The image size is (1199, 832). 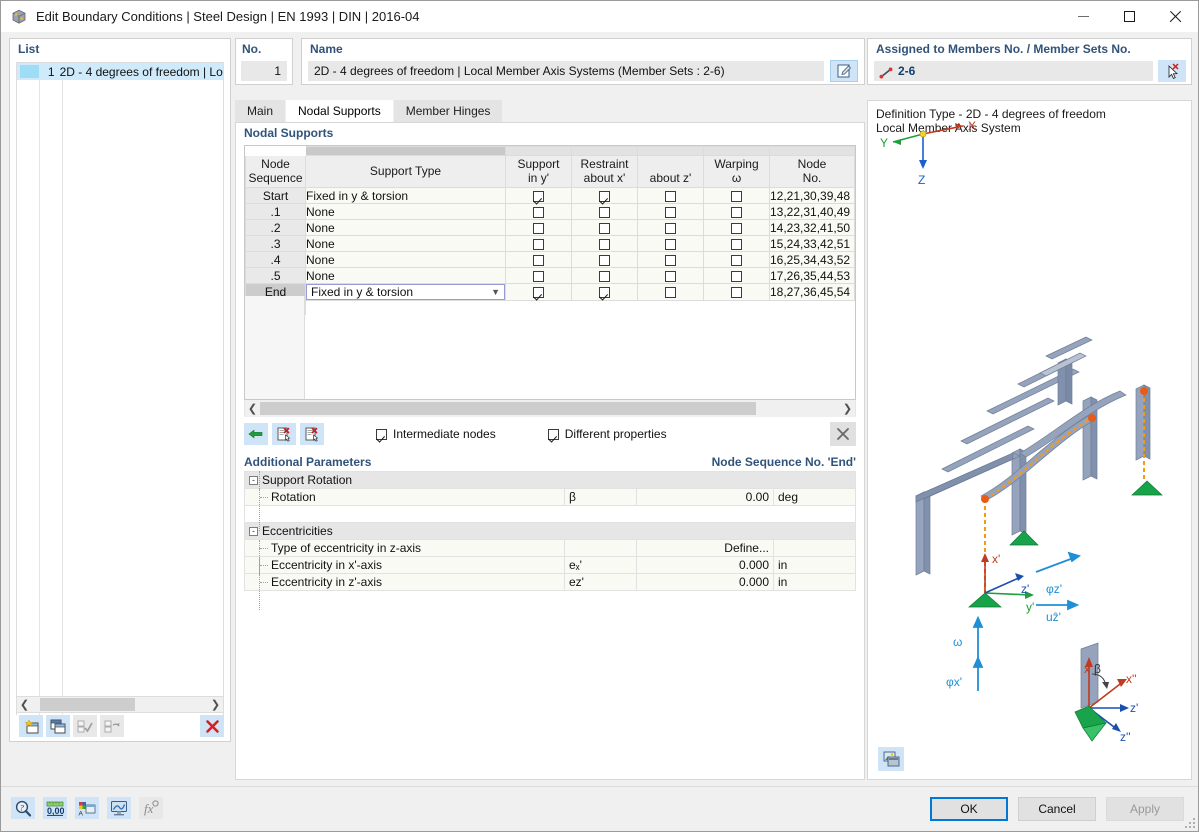 I want to click on number-field: 1, so click(x=264, y=71).